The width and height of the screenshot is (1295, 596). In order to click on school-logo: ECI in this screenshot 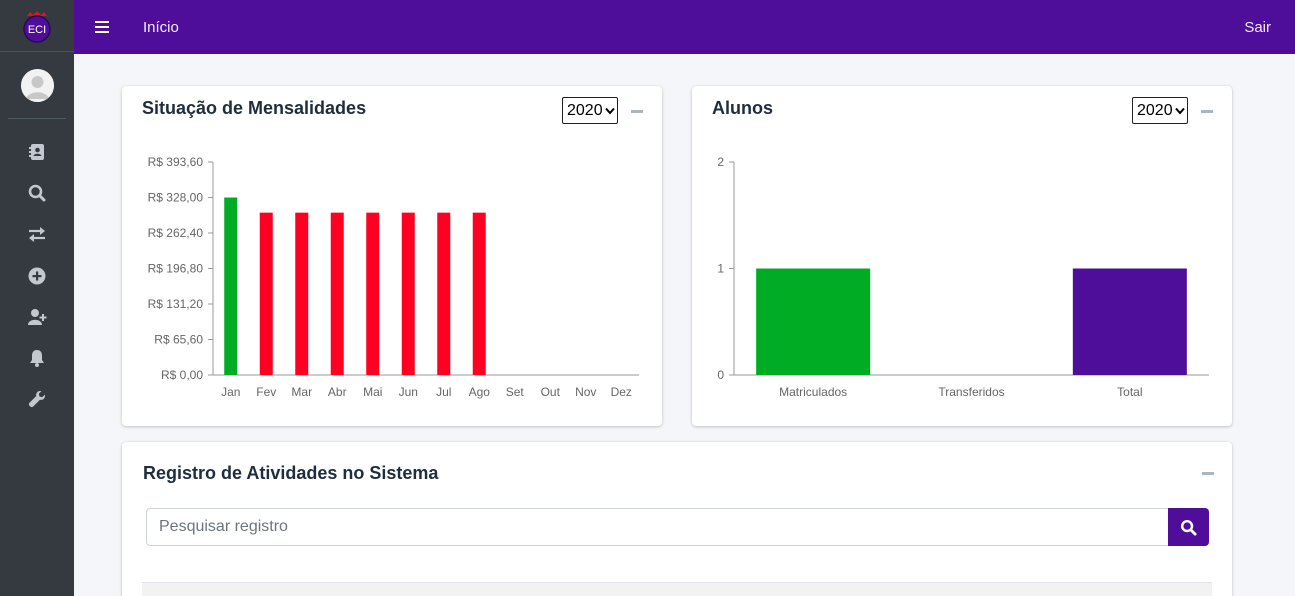, I will do `click(37, 26)`.